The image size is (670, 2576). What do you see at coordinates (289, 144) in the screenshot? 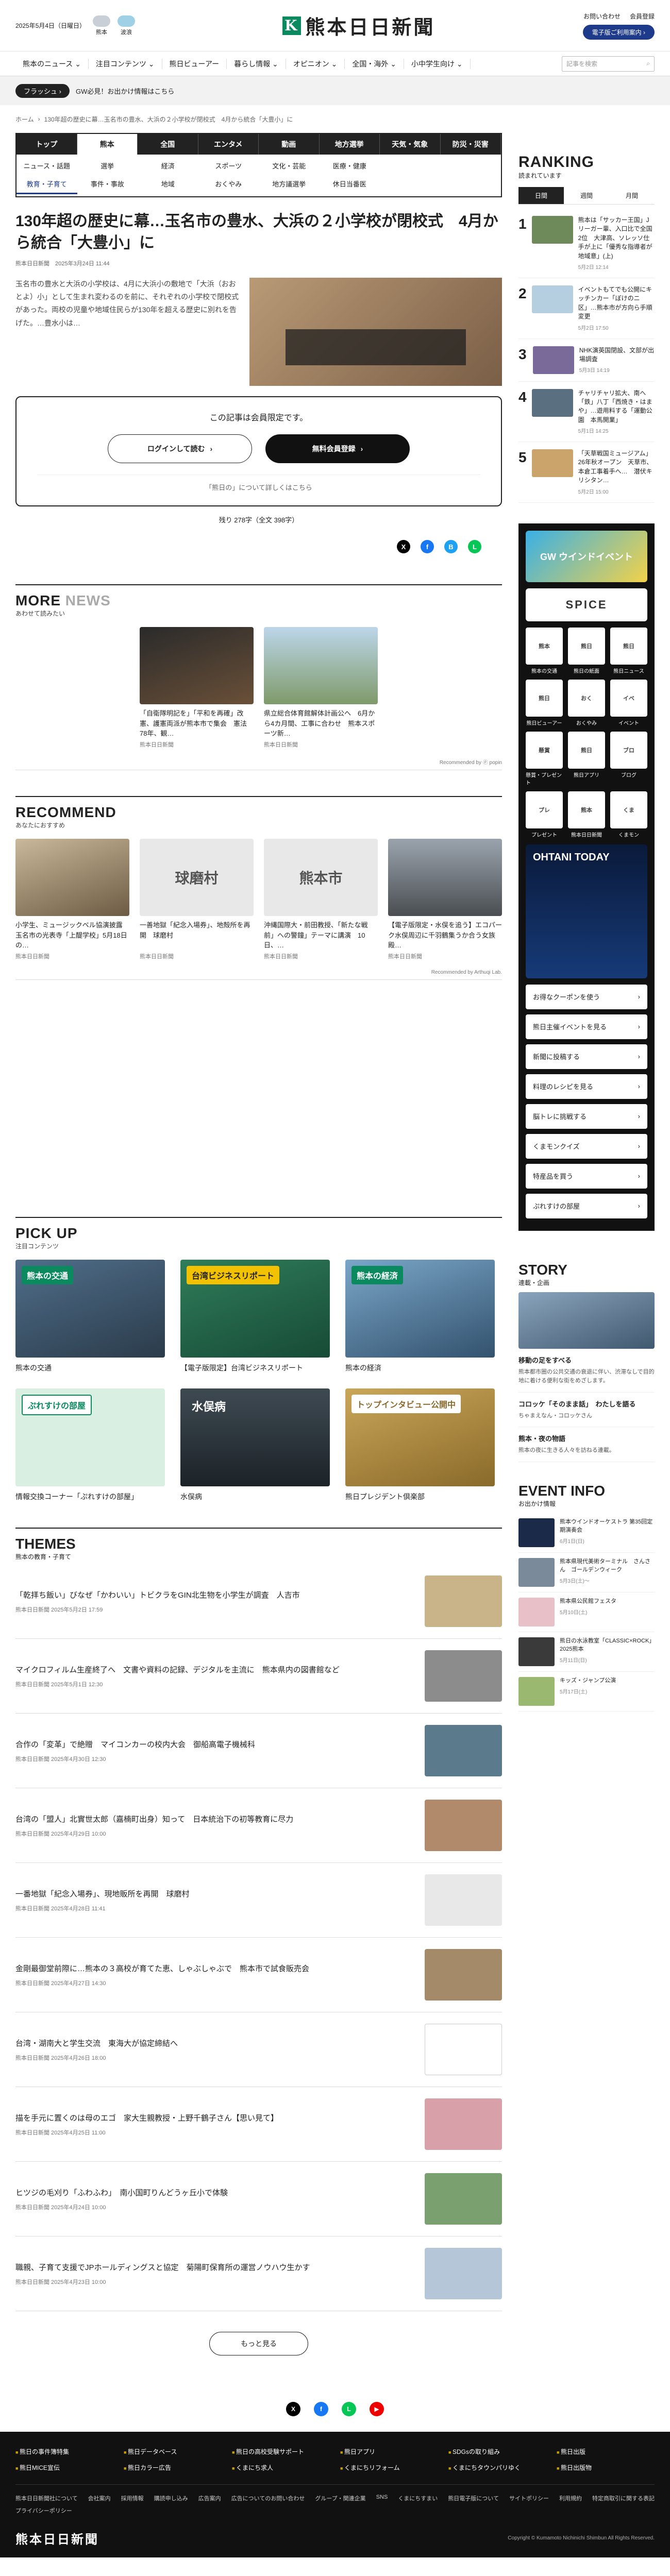
I see `tab-video: 動画` at bounding box center [289, 144].